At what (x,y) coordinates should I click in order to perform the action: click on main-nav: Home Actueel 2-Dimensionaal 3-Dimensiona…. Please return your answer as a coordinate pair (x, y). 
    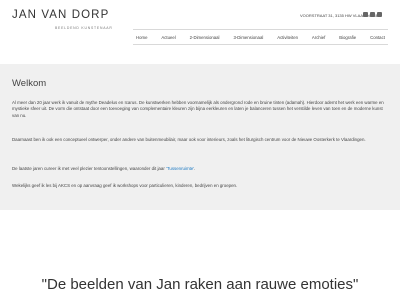
    Looking at the image, I should click on (260, 37).